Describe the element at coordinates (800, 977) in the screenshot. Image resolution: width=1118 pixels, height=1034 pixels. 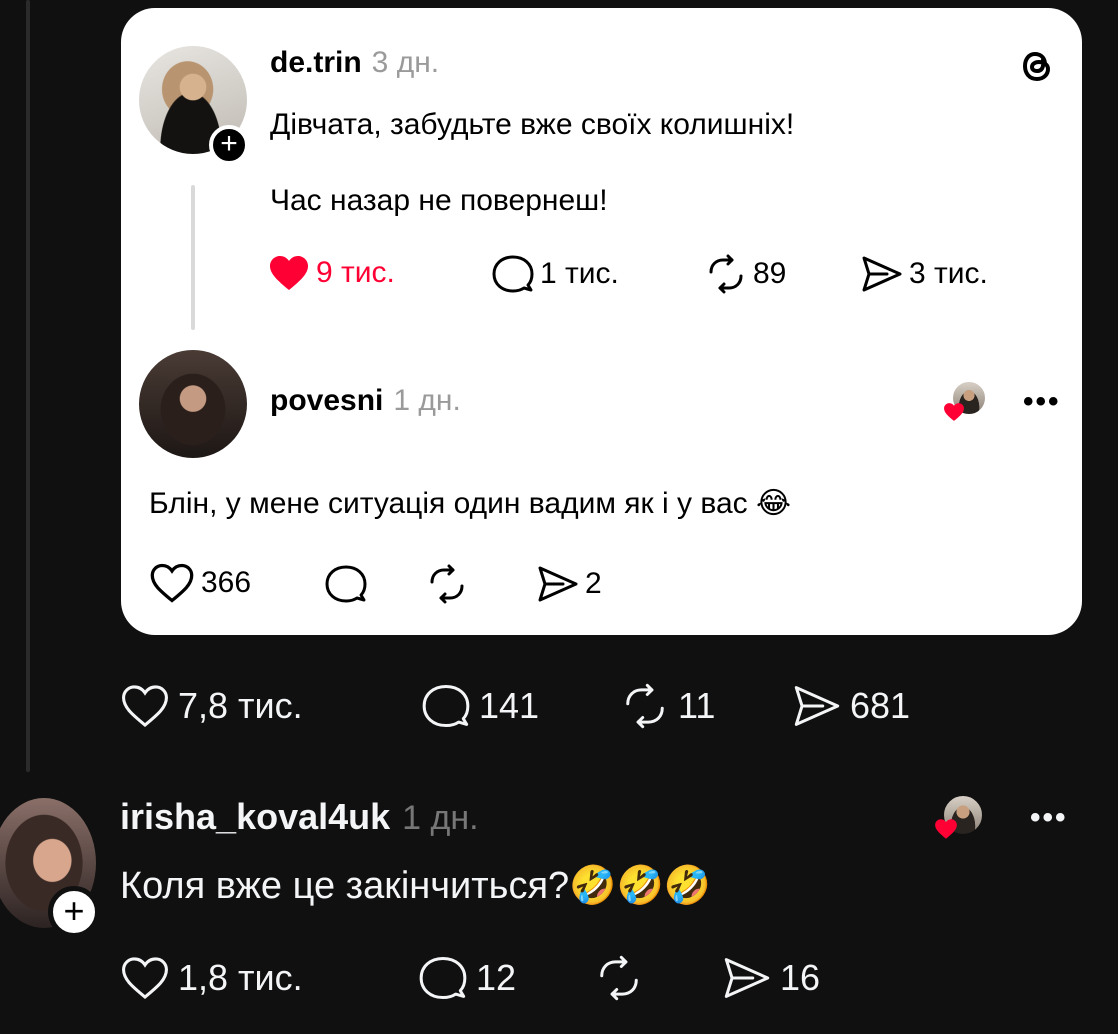
I see `comment-share-count: 16` at that location.